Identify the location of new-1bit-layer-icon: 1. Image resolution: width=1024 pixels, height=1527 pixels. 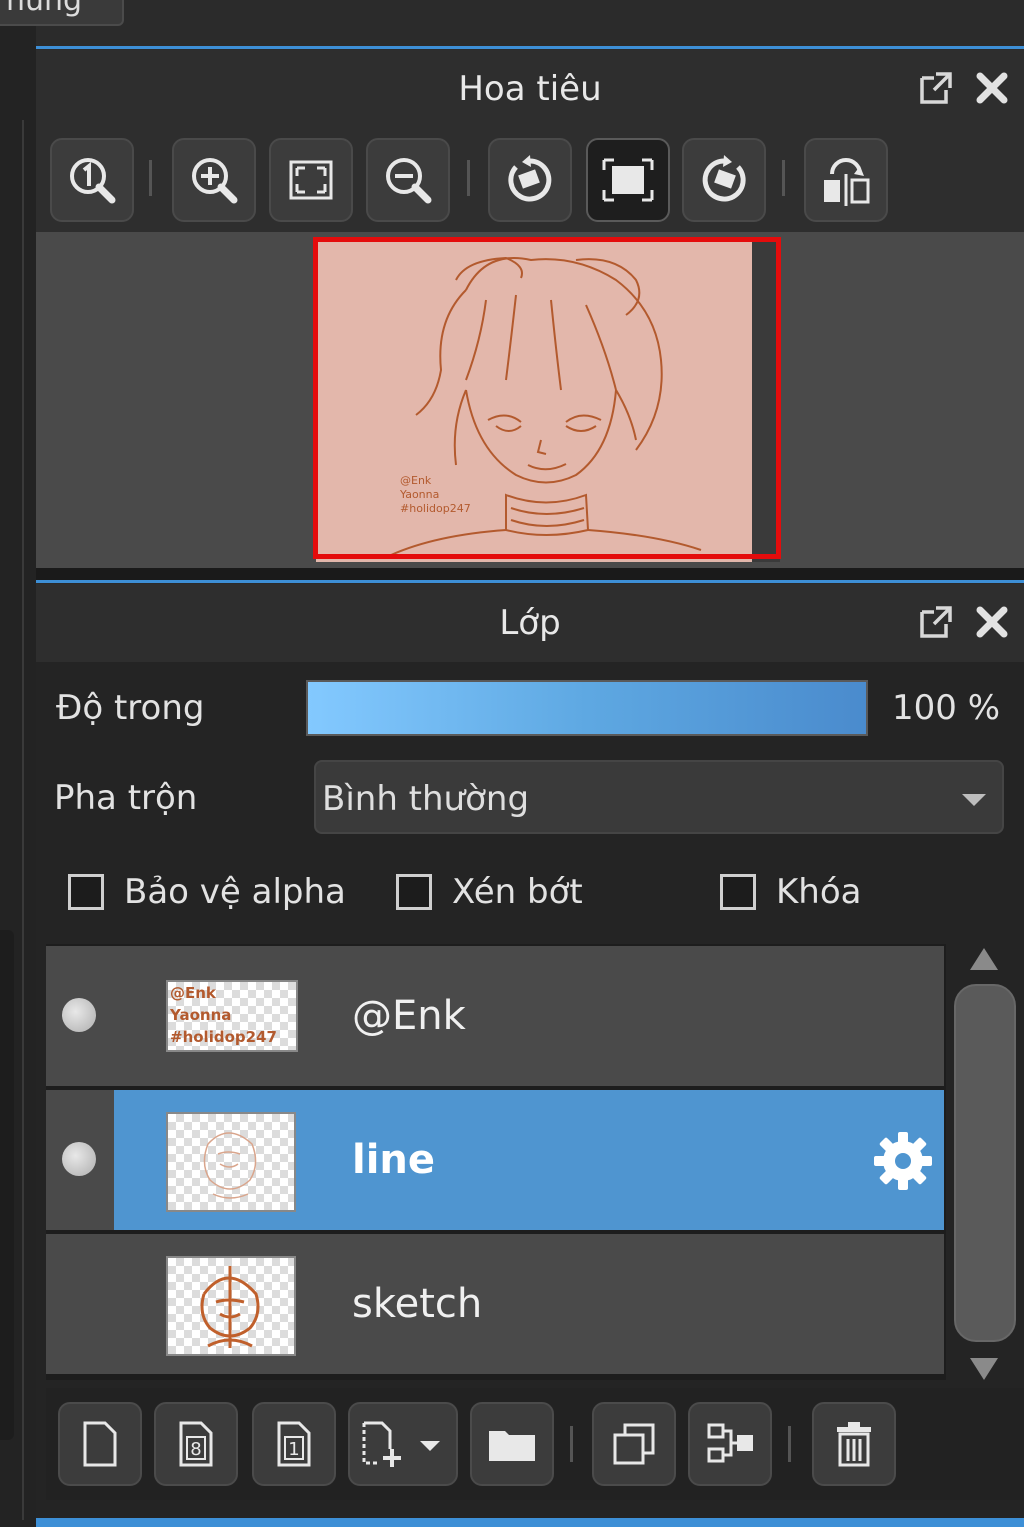
(294, 1444).